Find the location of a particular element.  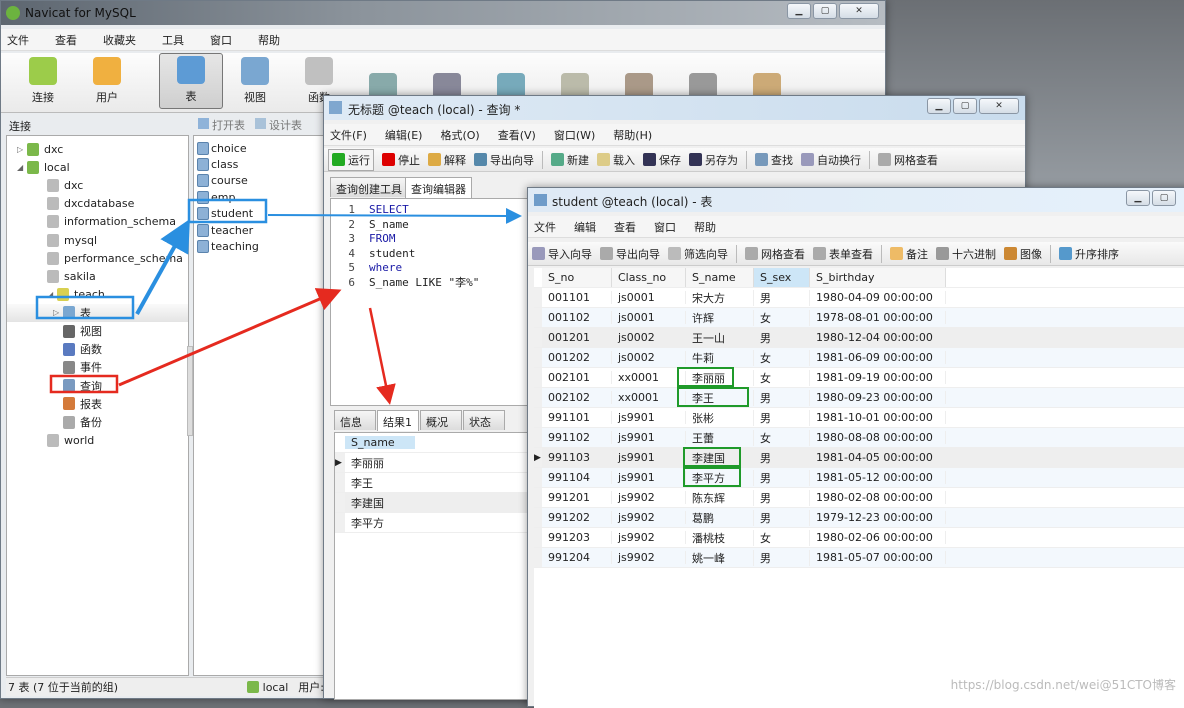

blue-arrow-to-student is located at coordinates (162, 267).